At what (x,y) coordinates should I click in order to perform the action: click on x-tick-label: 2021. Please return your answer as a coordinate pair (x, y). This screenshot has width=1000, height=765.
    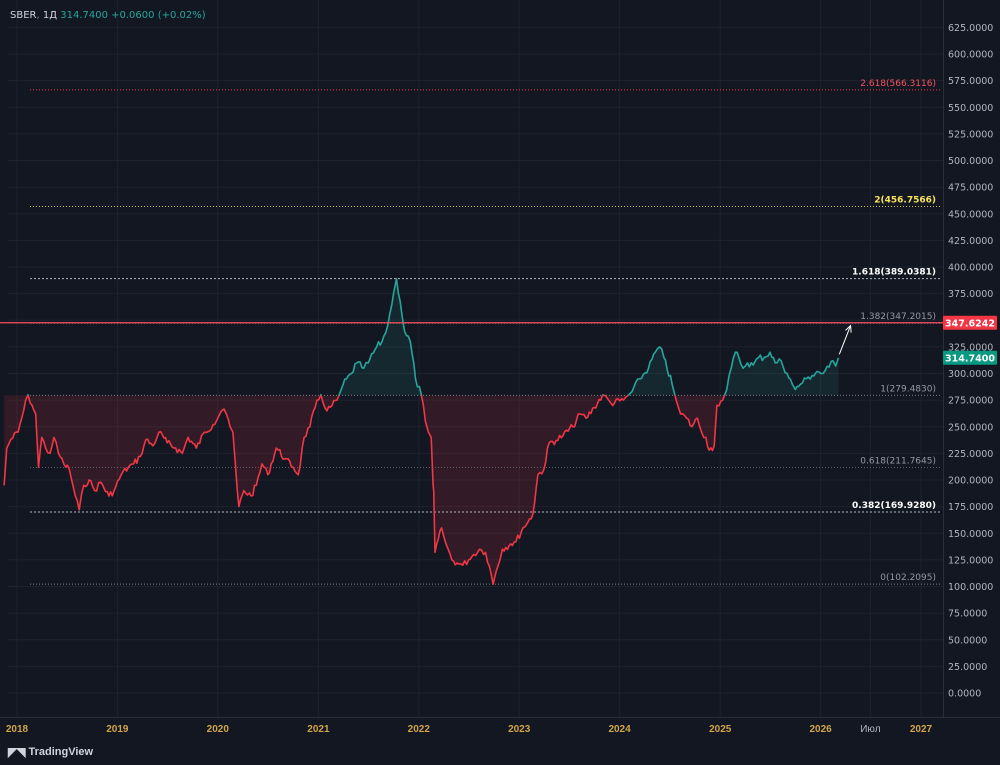
    Looking at the image, I should click on (318, 729).